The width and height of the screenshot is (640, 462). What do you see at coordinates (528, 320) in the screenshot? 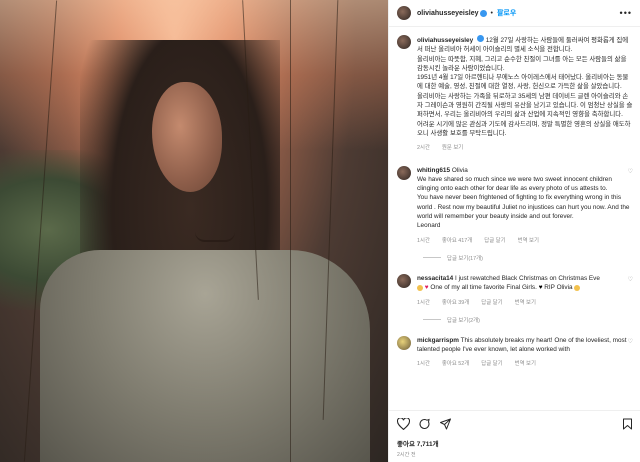
I see `view-replies-button: 답글 보기(2개)` at bounding box center [528, 320].